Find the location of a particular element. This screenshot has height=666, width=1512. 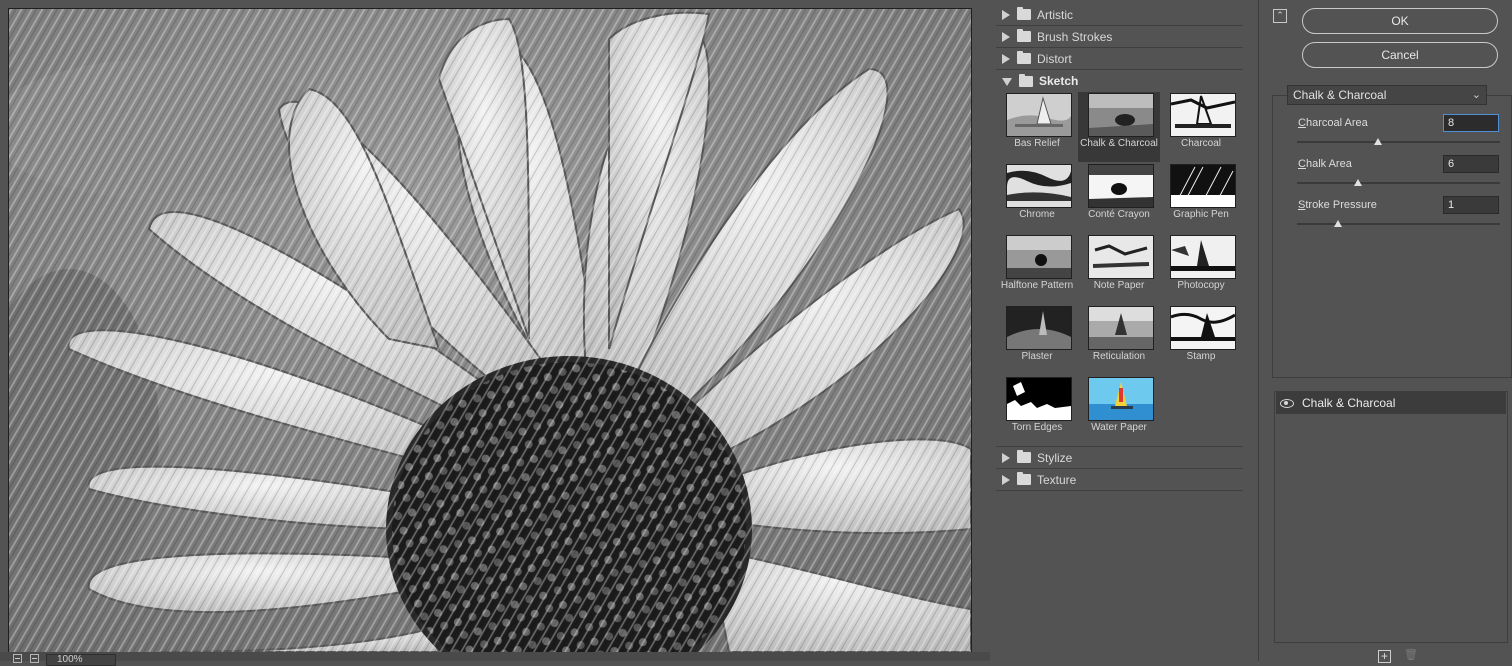

folder-sketch: Sketch is located at coordinates (1119, 81).